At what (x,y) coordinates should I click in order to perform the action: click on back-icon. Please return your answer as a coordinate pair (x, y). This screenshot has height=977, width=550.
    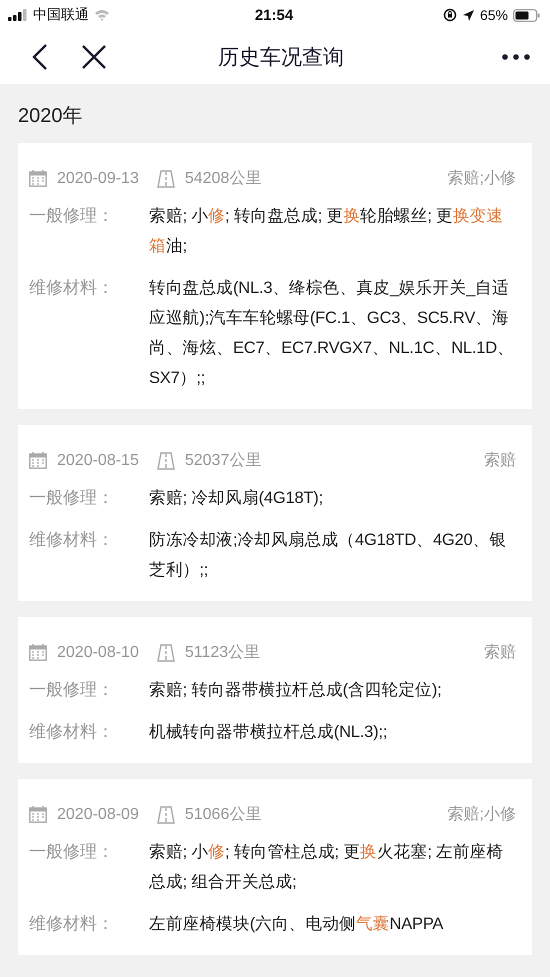
    Looking at the image, I should click on (40, 57).